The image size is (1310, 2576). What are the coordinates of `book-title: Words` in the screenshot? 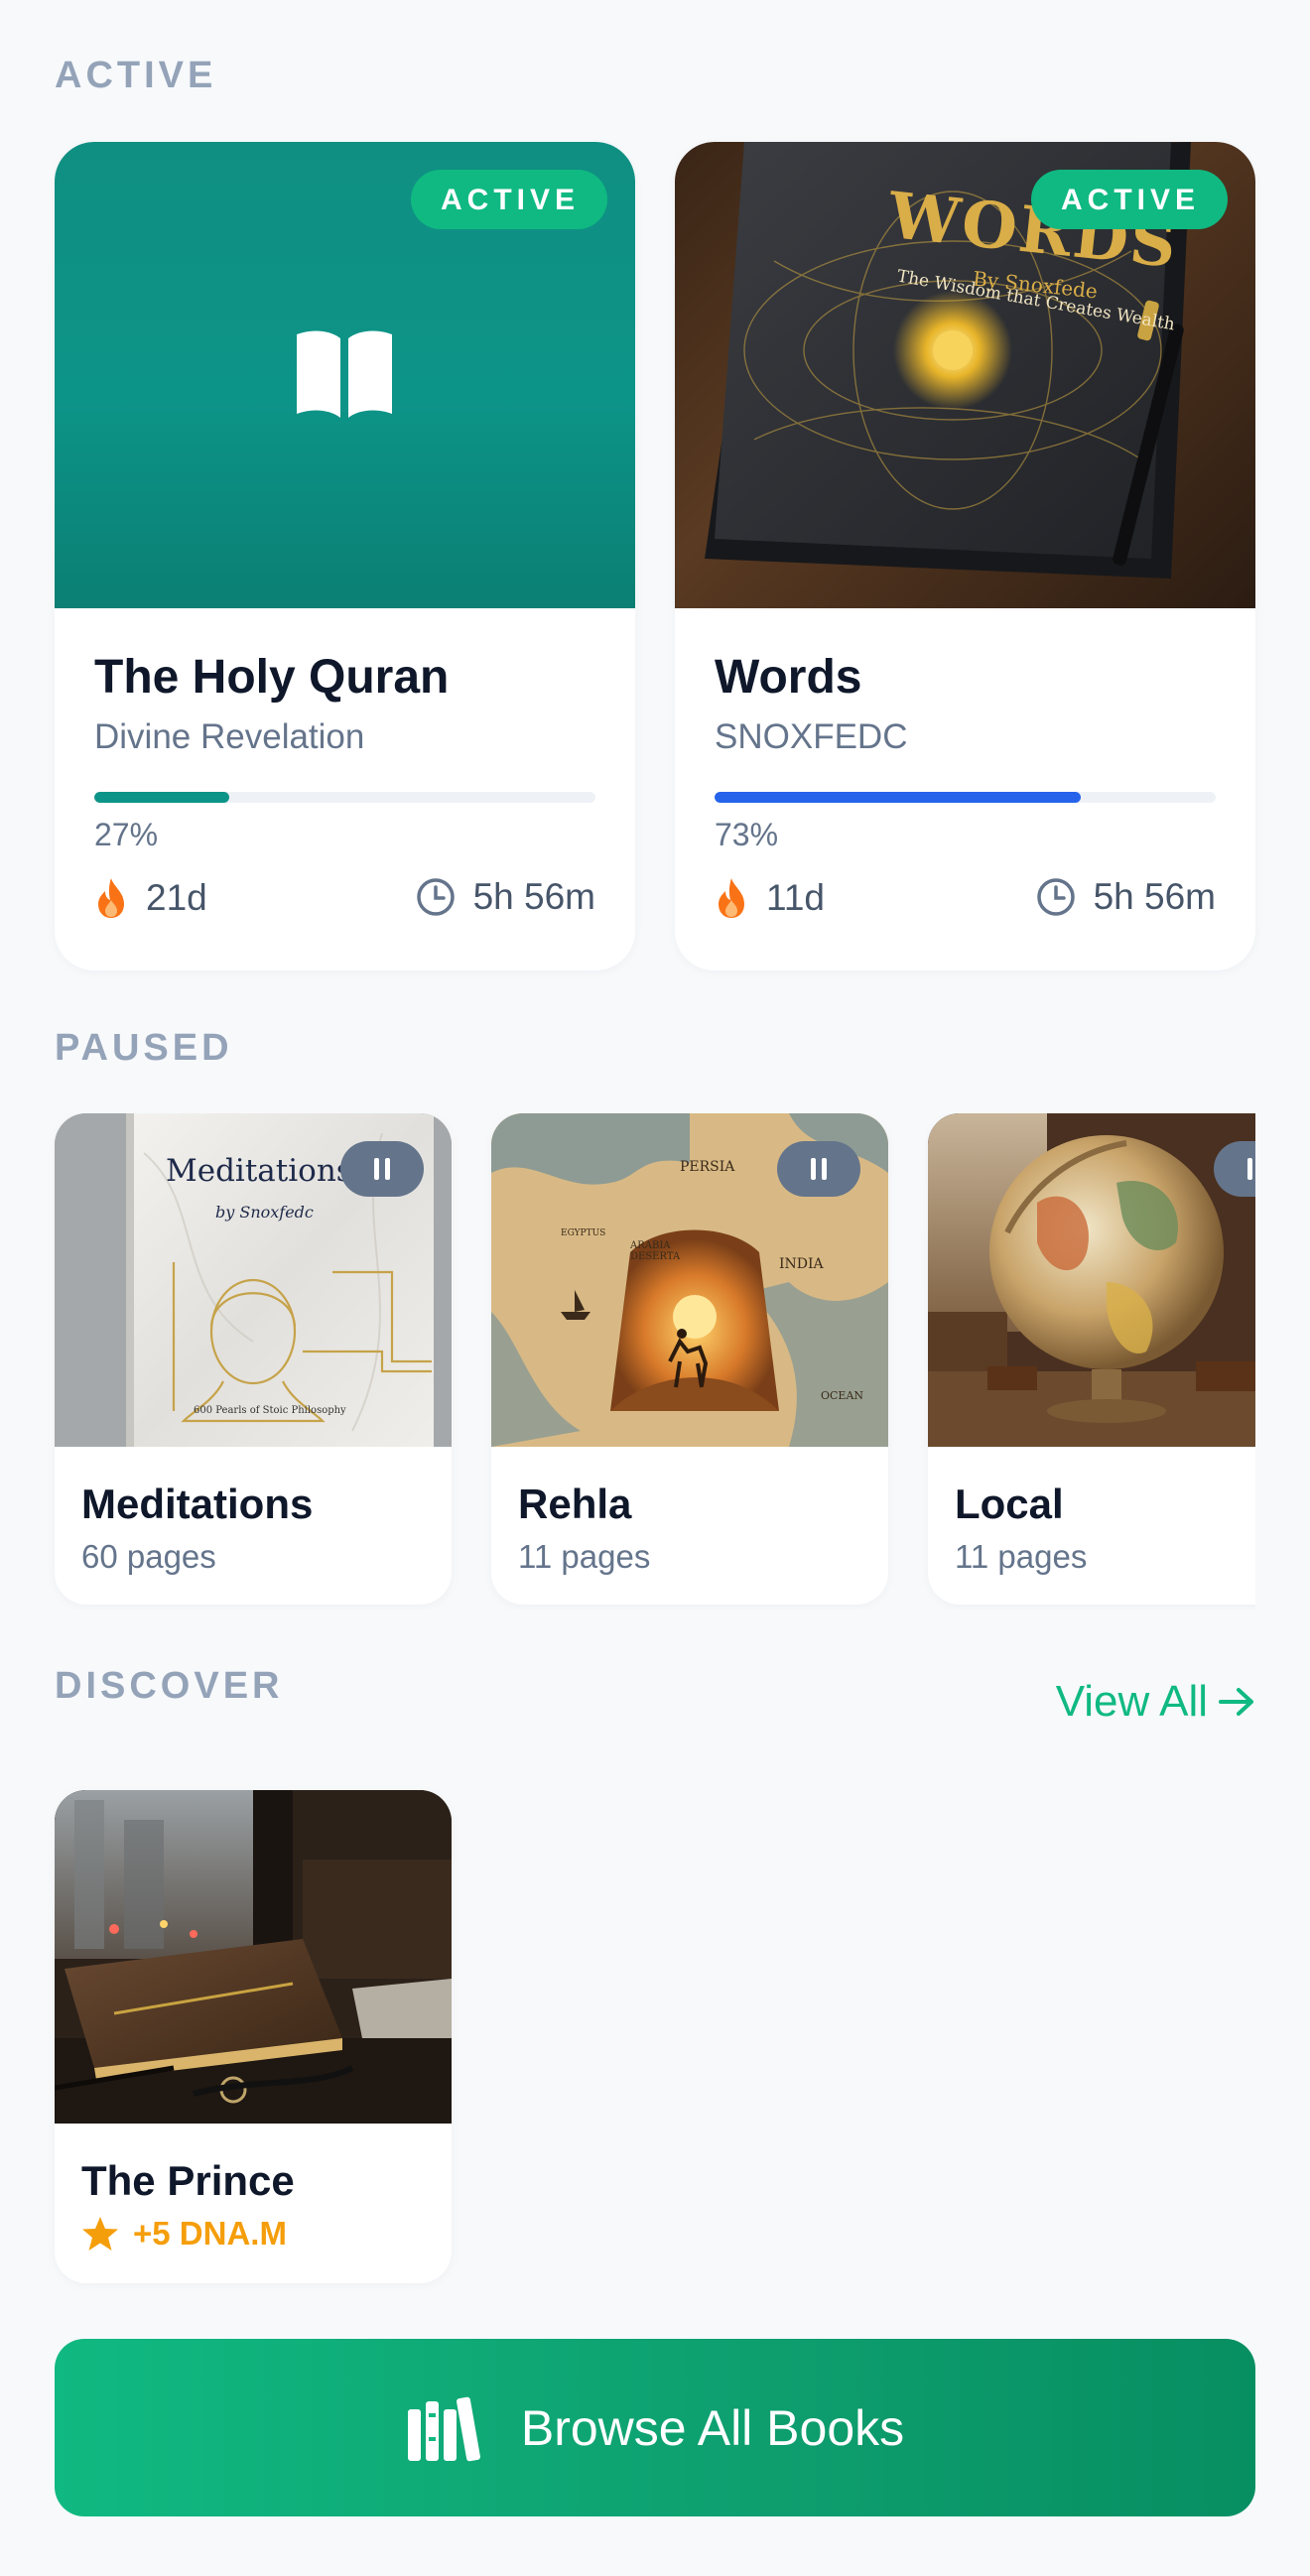 It's located at (788, 678).